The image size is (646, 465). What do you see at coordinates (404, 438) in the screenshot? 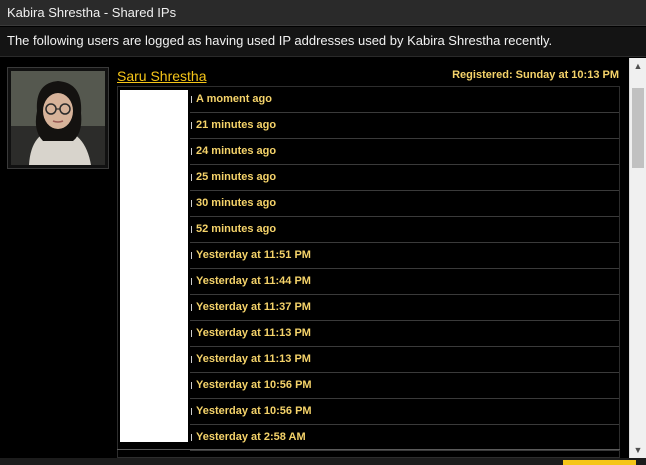
I see `ip-log-row: Yesterday at 2:58 AM` at bounding box center [404, 438].